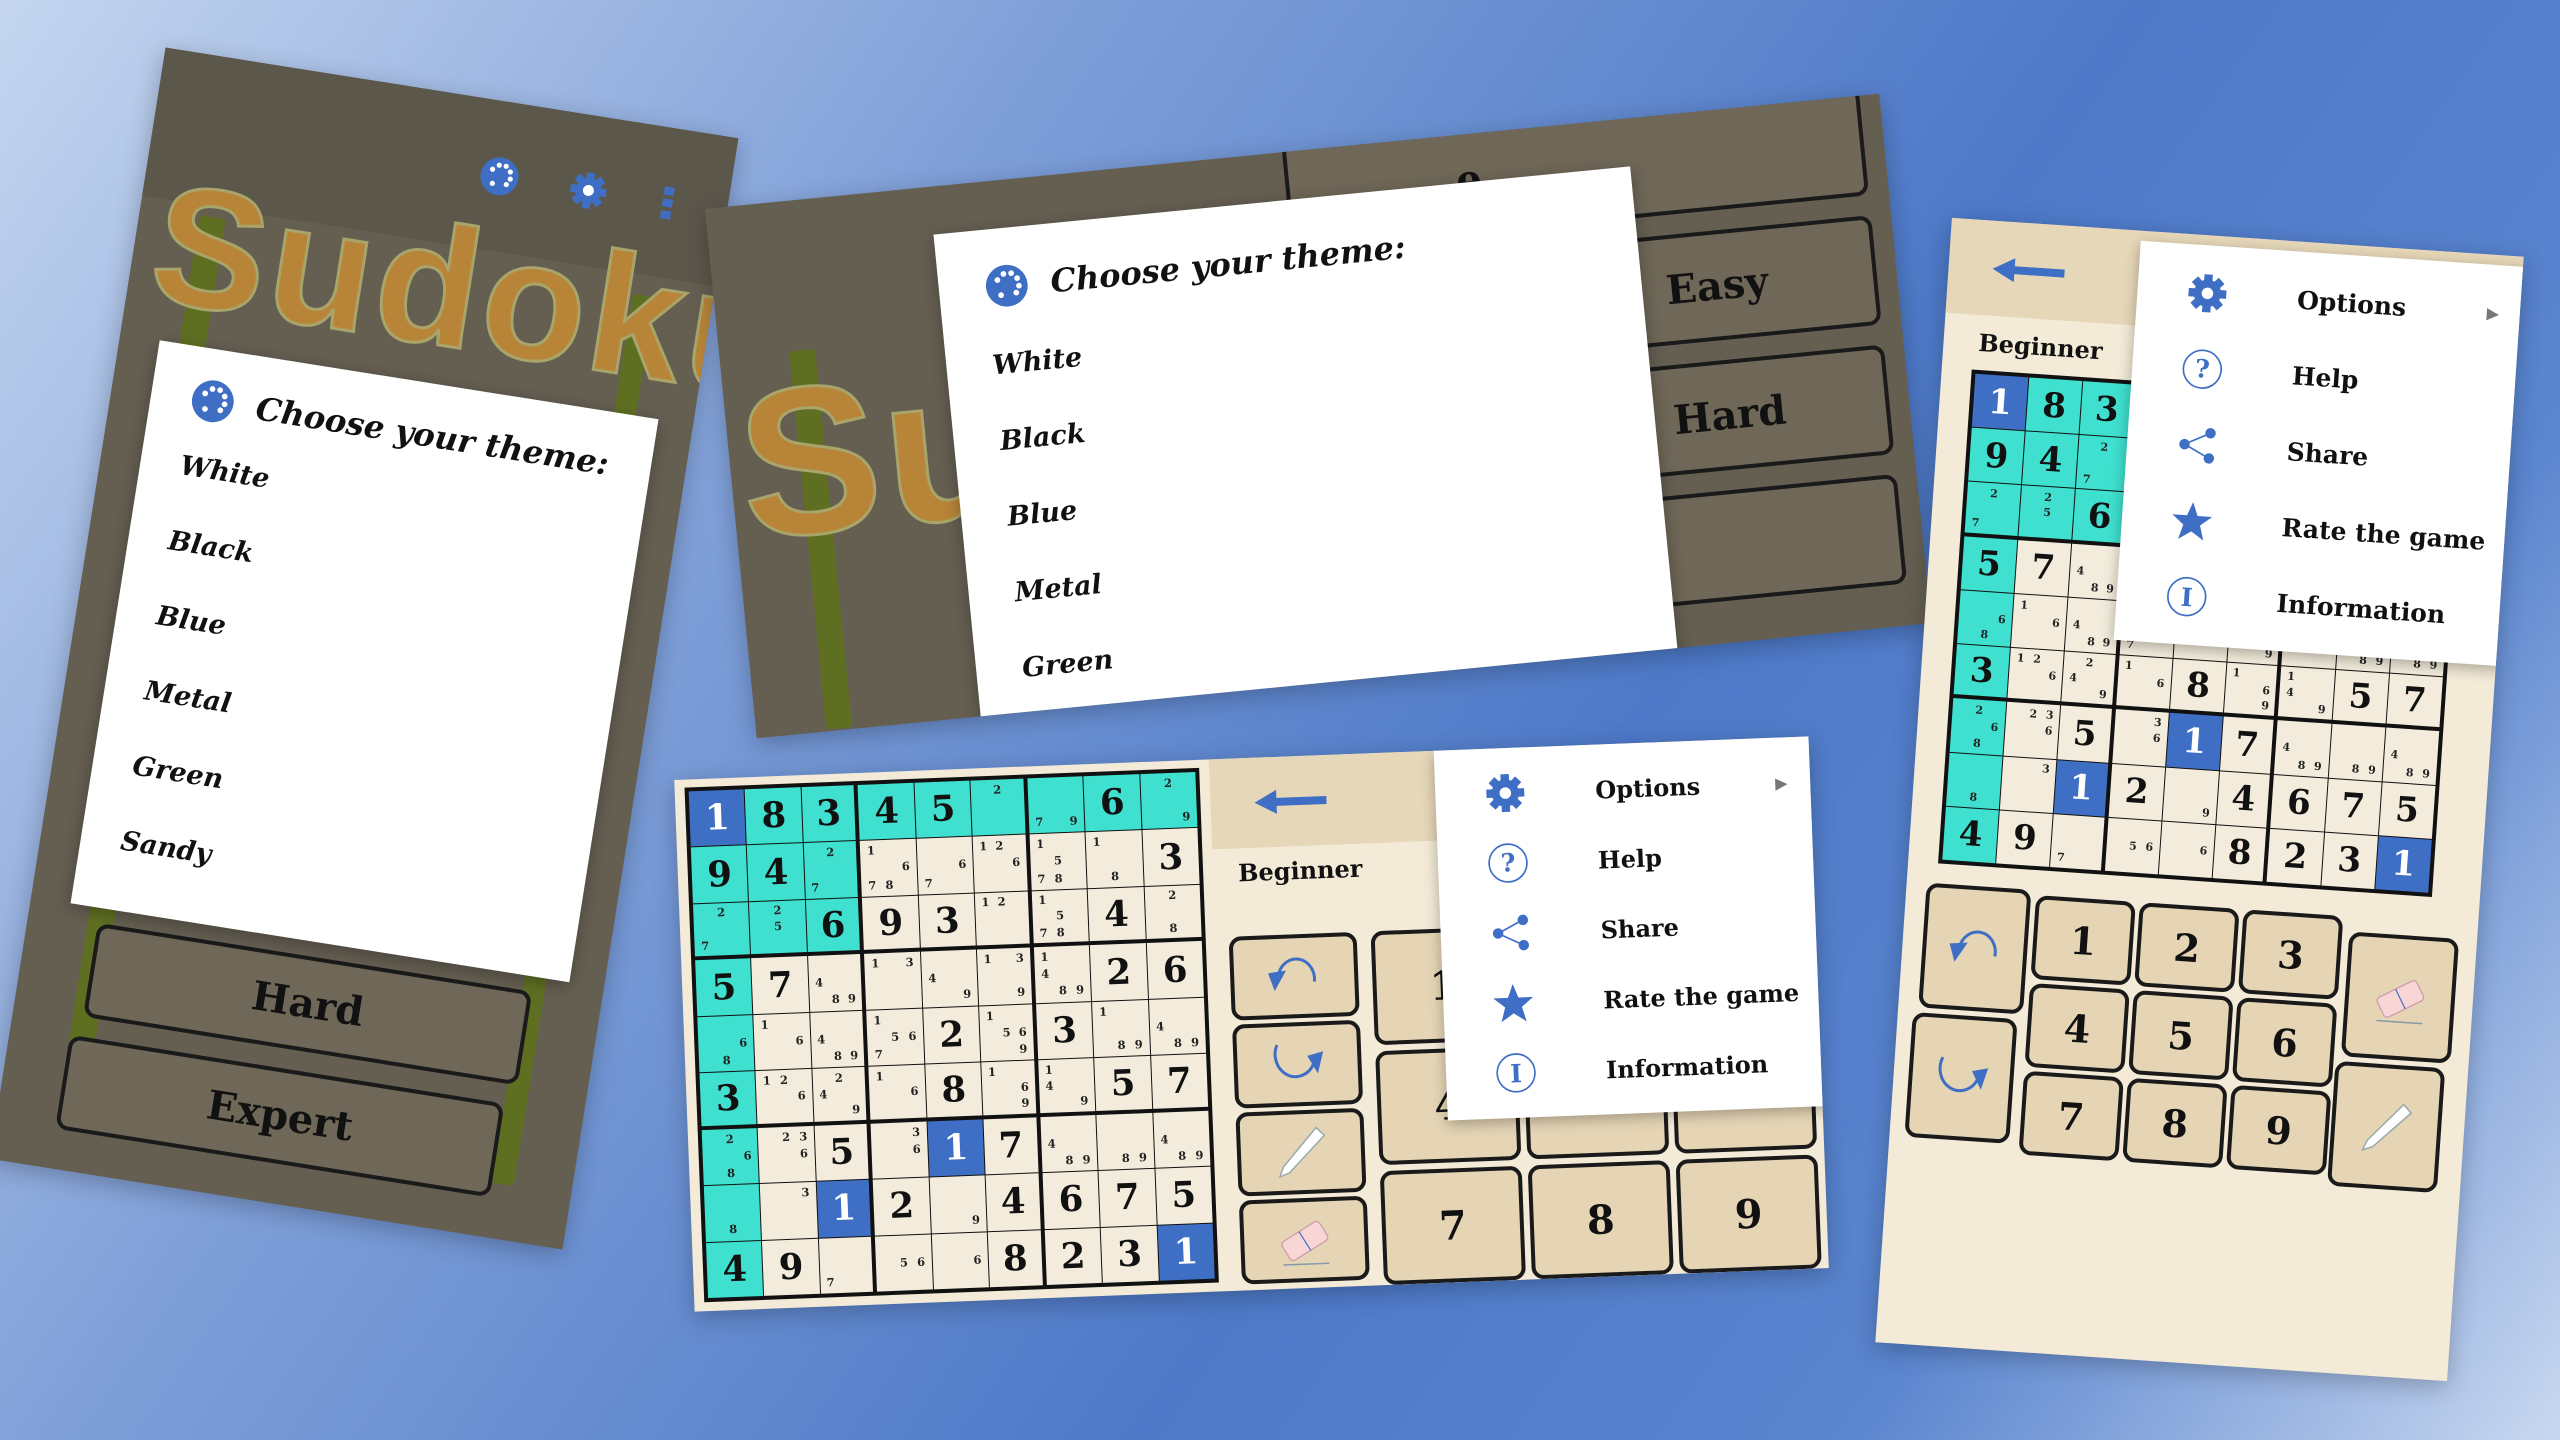  What do you see at coordinates (2290, 954) in the screenshot?
I see `digit-button-3: 3` at bounding box center [2290, 954].